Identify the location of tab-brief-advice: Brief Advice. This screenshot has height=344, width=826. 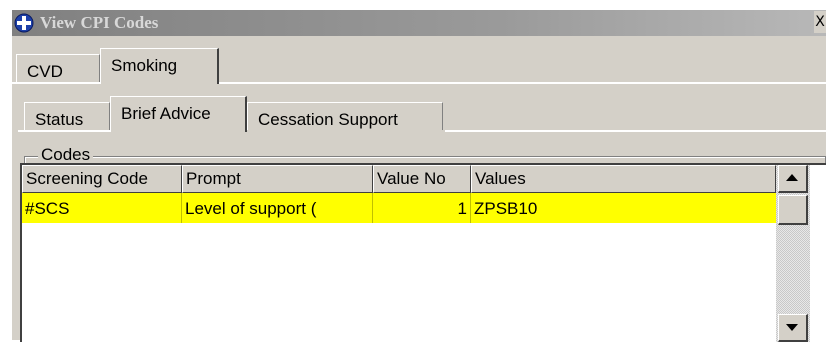
(178, 114).